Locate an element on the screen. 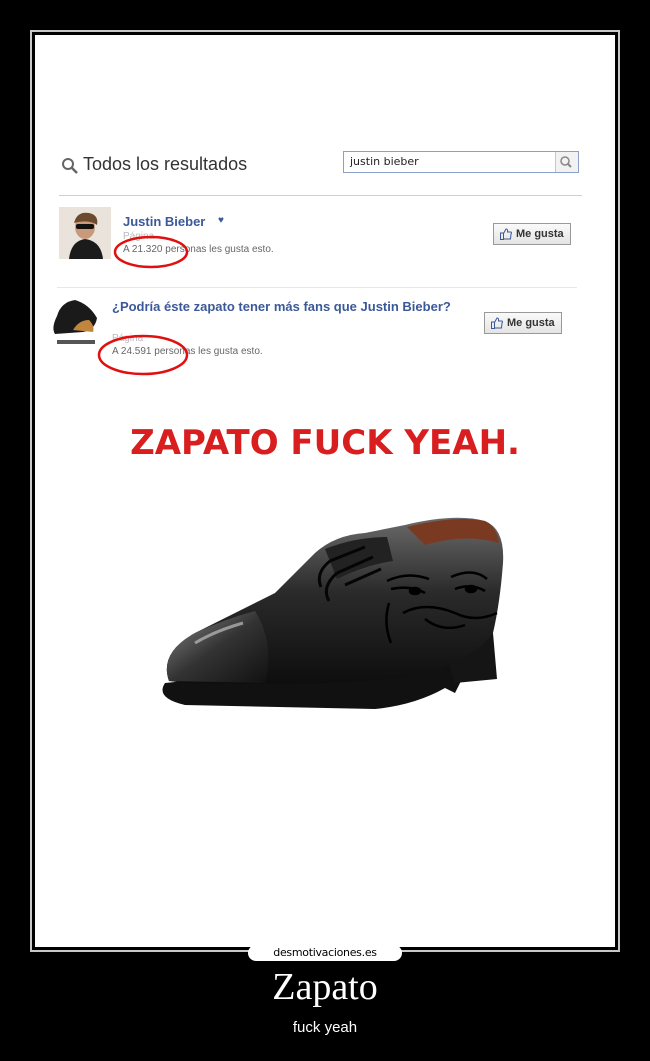  result-like-count: A 24.591 personas les gusta esto. is located at coordinates (187, 351).